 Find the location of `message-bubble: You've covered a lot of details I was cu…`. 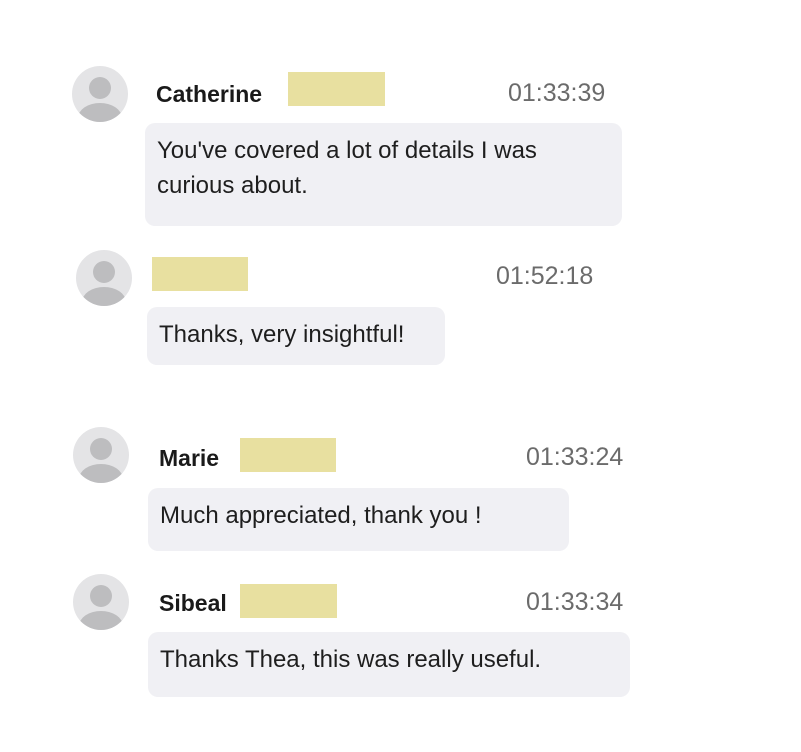

message-bubble: You've covered a lot of details I was cu… is located at coordinates (383, 174).